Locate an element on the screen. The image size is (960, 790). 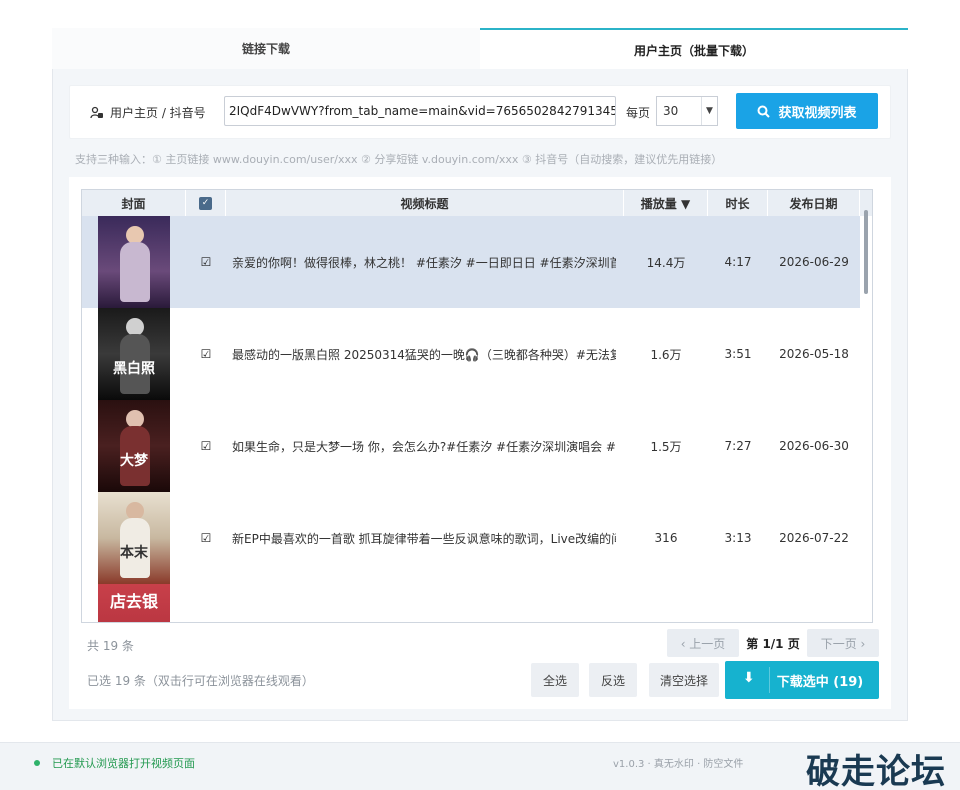
download-icon: ⬇ is located at coordinates (749, 678).